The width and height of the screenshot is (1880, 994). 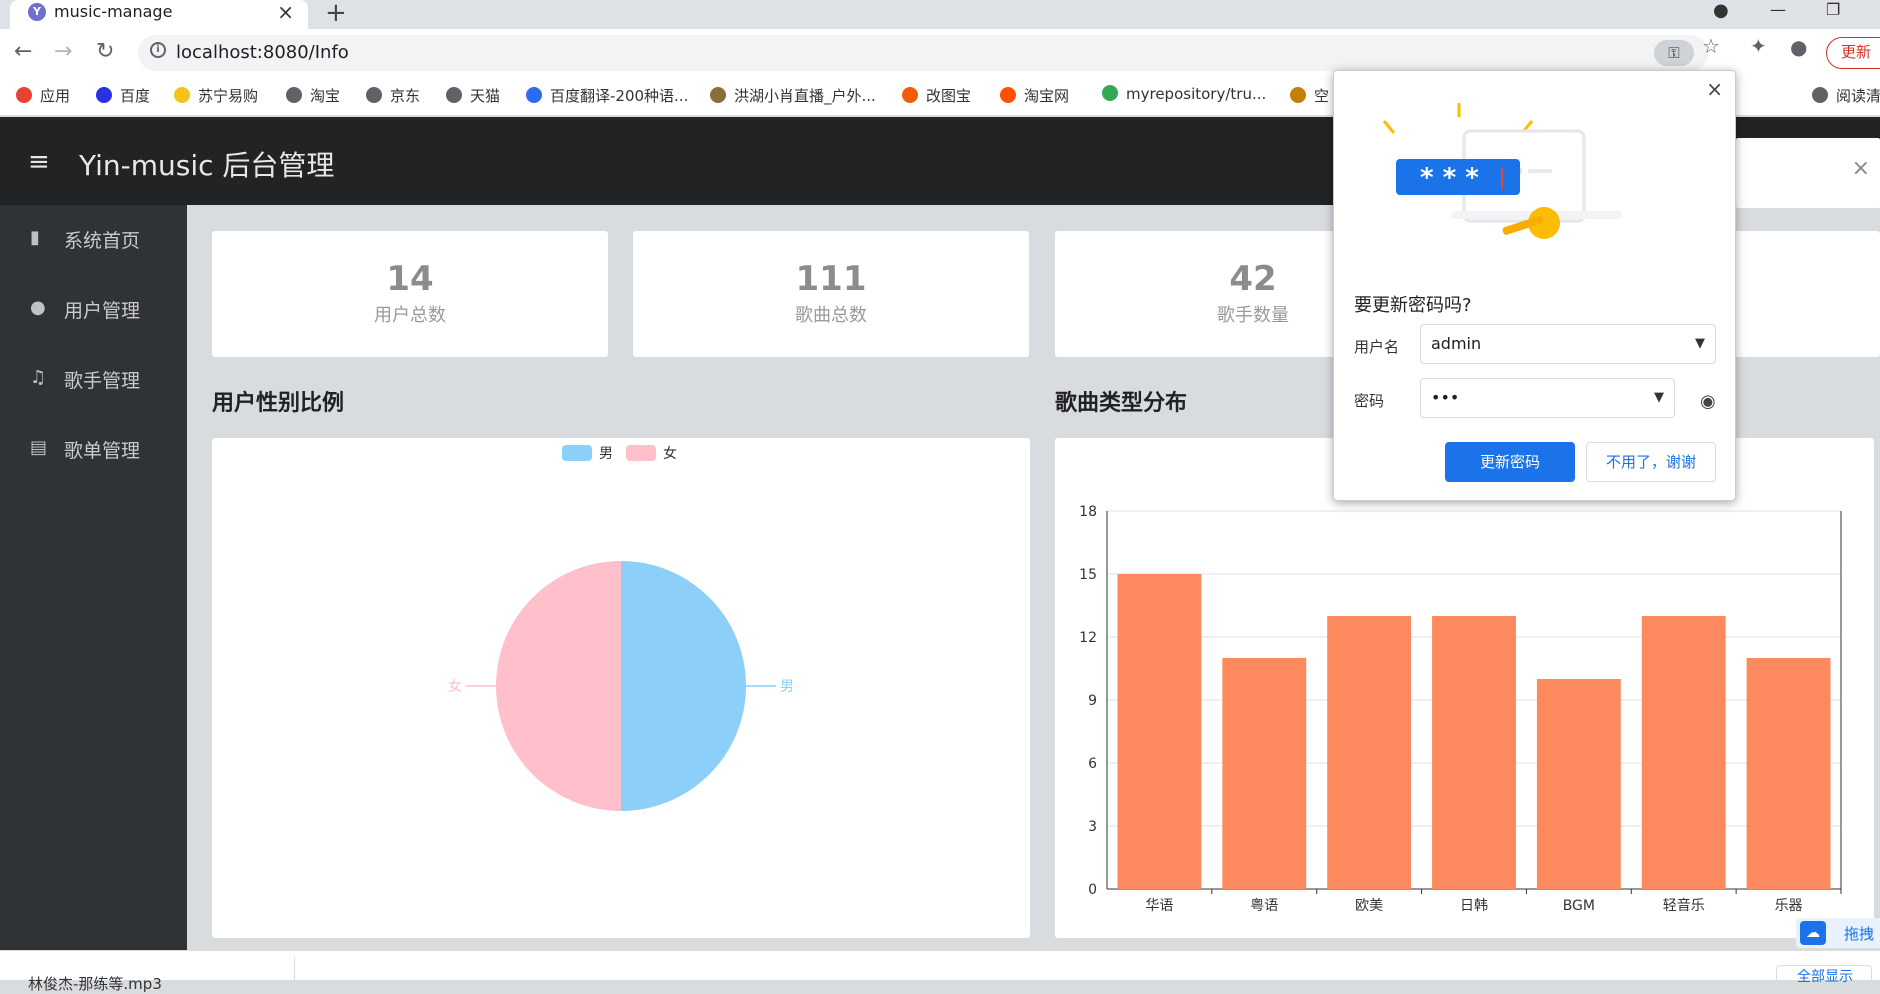 I want to click on stat-value: 14, so click(x=410, y=279).